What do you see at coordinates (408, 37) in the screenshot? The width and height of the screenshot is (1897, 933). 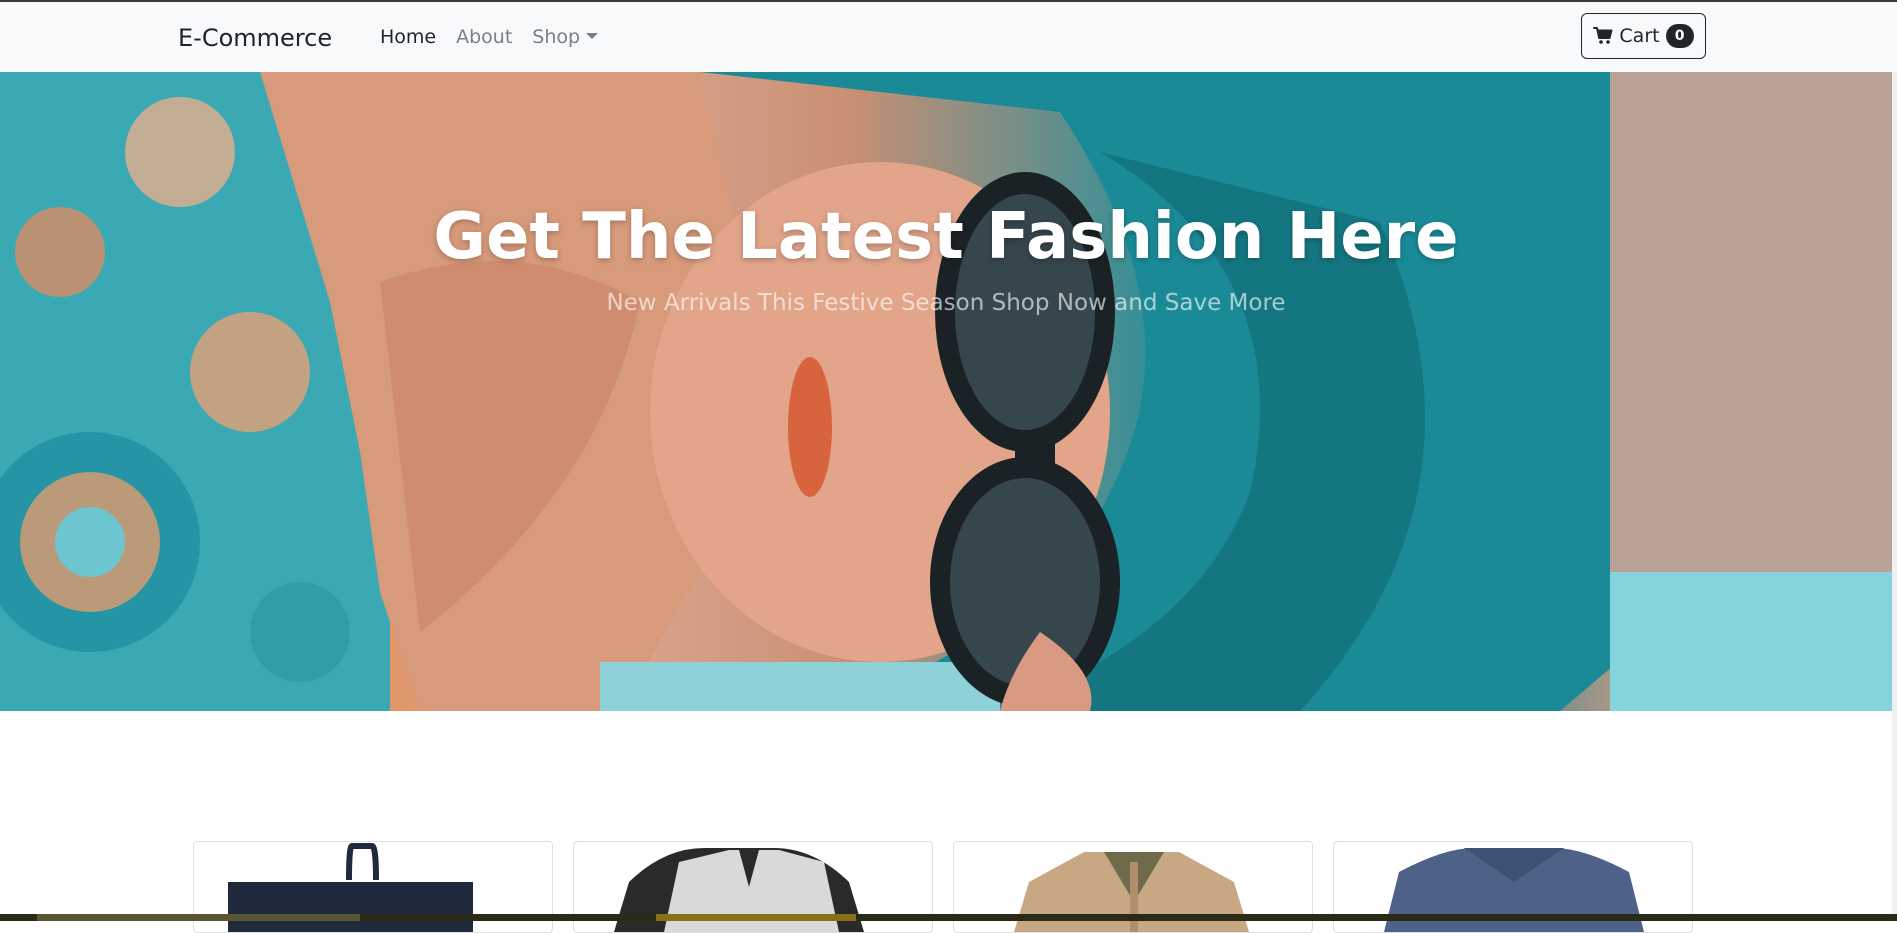 I see `nav-home-link: Home` at bounding box center [408, 37].